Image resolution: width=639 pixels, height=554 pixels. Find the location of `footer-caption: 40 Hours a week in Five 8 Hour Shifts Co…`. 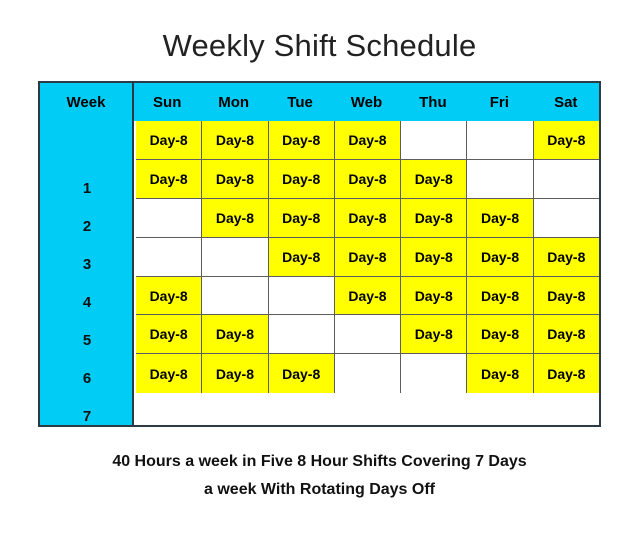

footer-caption: 40 Hours a week in Five 8 Hour Shifts Co… is located at coordinates (319, 476).